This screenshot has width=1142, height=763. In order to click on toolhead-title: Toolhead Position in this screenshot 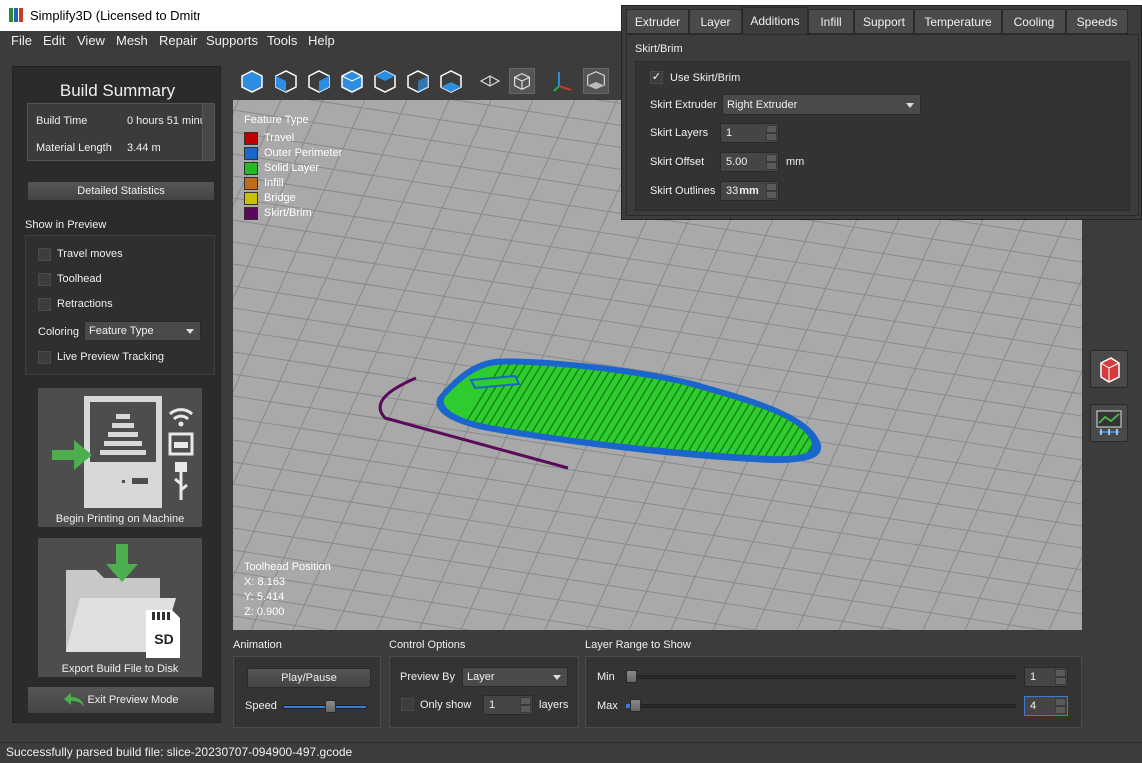, I will do `click(287, 567)`.